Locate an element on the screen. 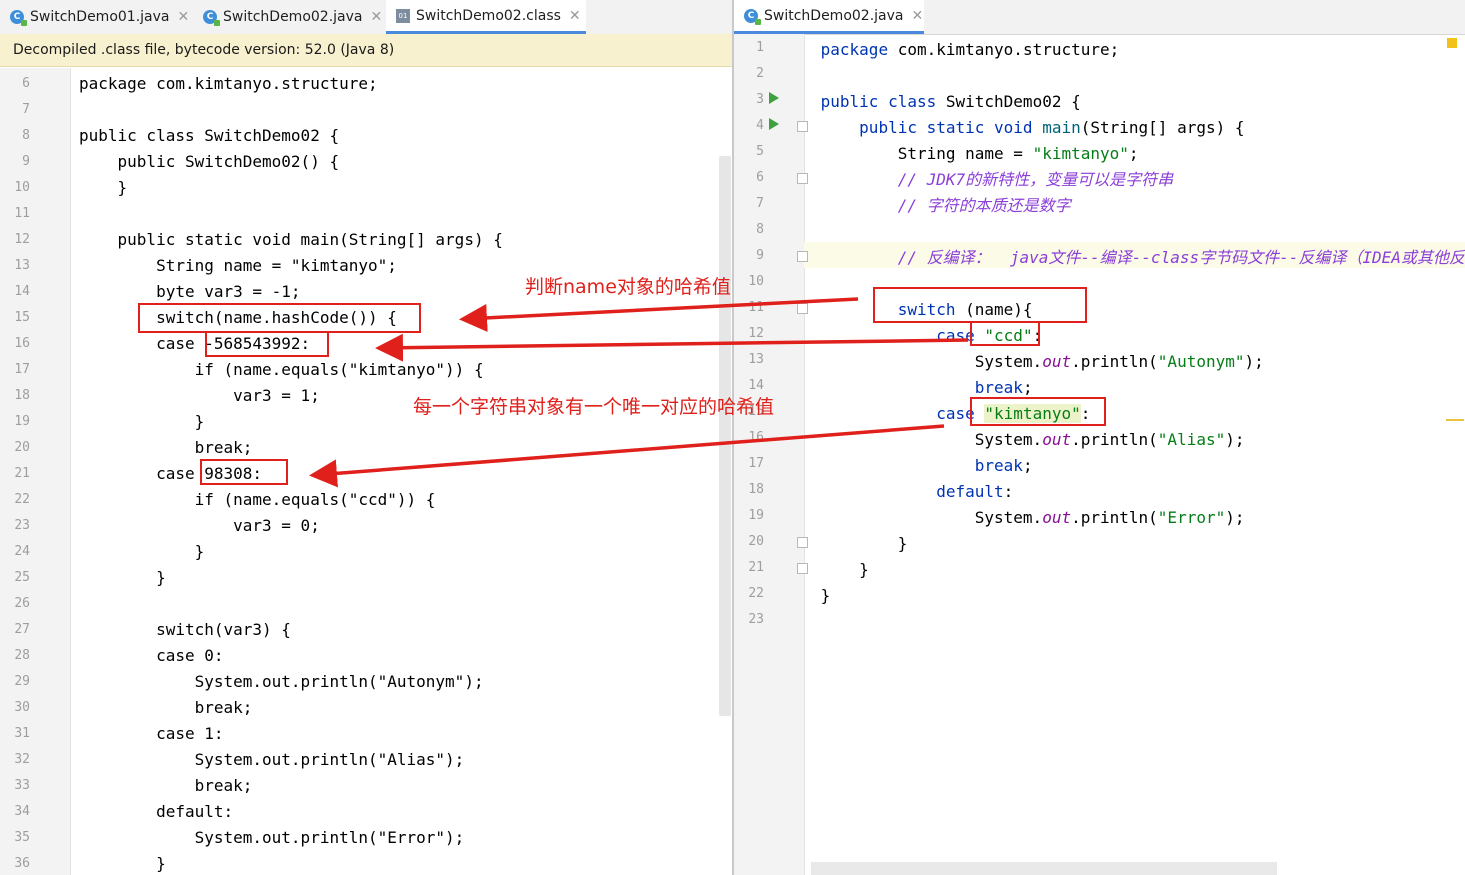 The width and height of the screenshot is (1465, 875). code-line: System.out.println("Autonym"); is located at coordinates (281, 681).